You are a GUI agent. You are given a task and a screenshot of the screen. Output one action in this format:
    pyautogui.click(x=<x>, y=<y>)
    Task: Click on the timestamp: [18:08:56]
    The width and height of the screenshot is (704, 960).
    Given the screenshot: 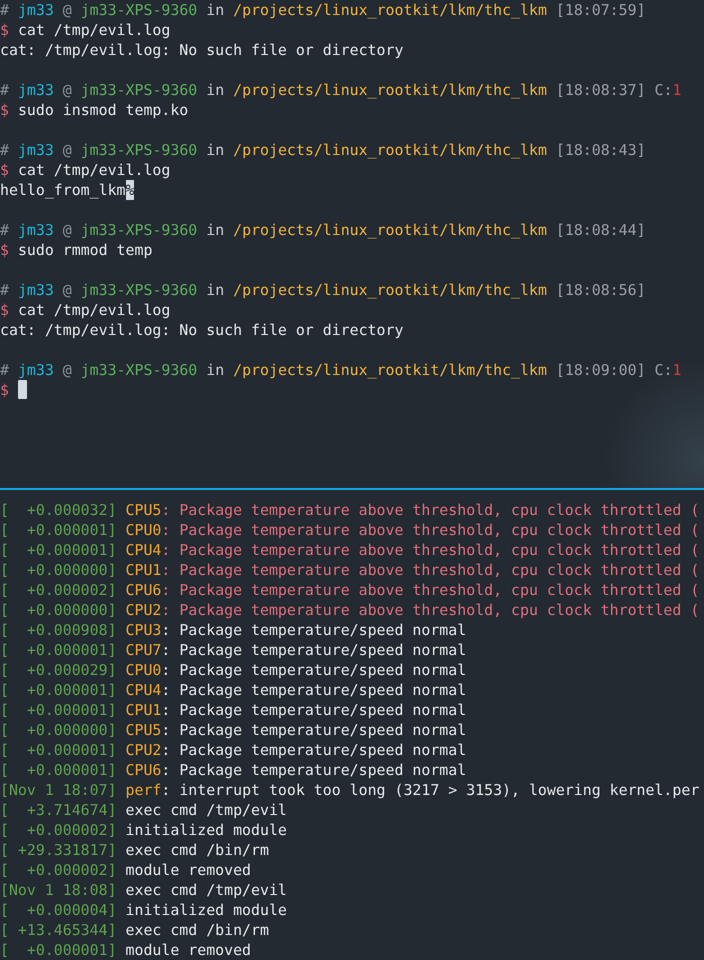 What is the action you would take?
    pyautogui.click(x=601, y=290)
    